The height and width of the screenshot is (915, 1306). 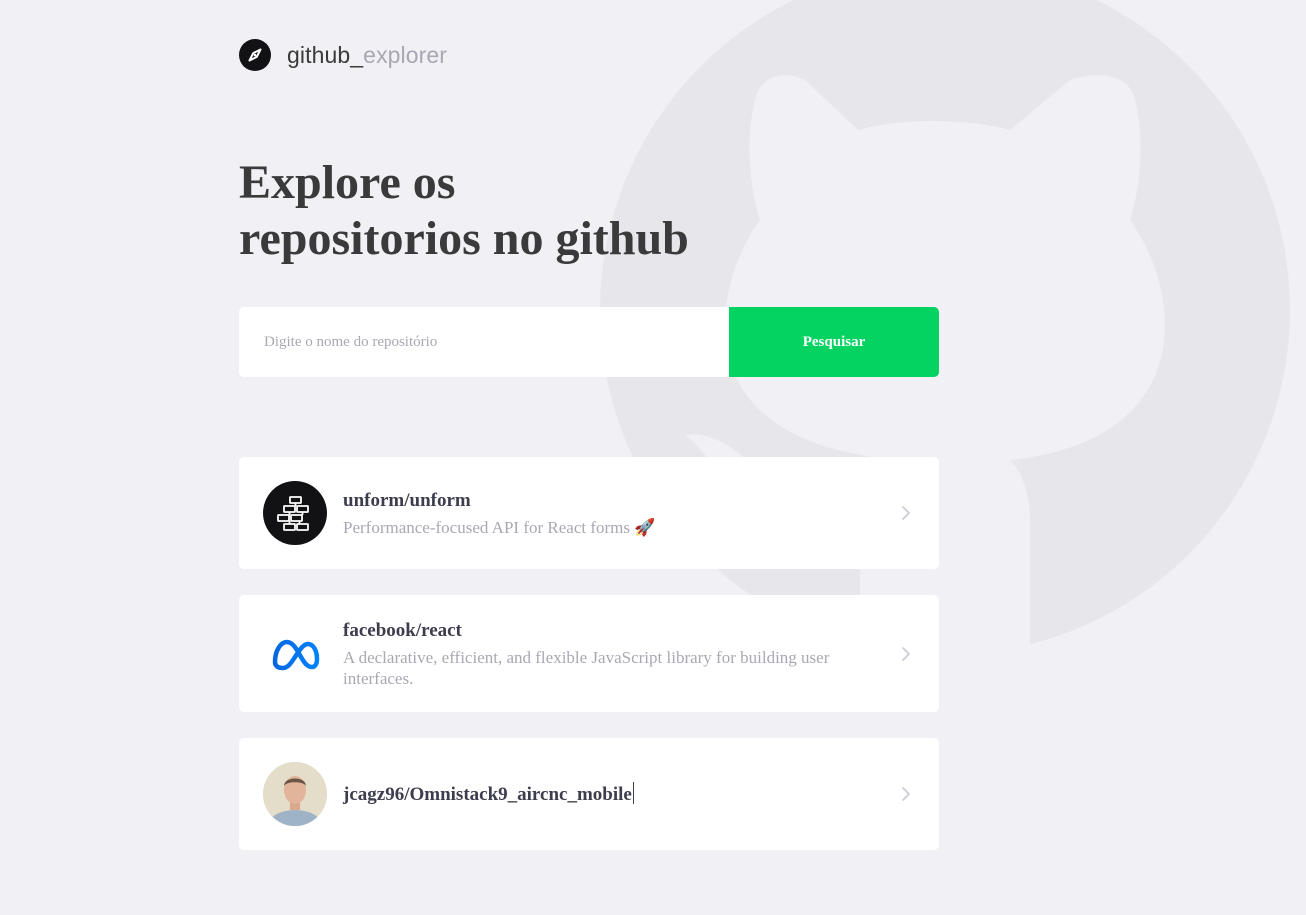 I want to click on user-avatar, so click(x=295, y=794).